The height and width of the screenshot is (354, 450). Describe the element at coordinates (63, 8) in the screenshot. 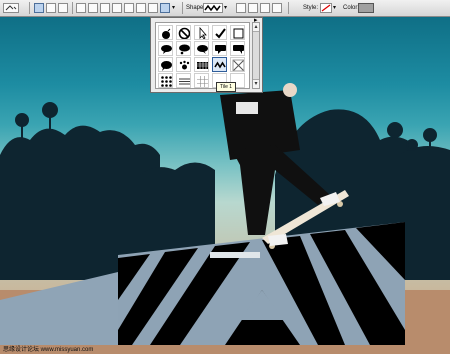

I see `fill-pixels-button` at that location.